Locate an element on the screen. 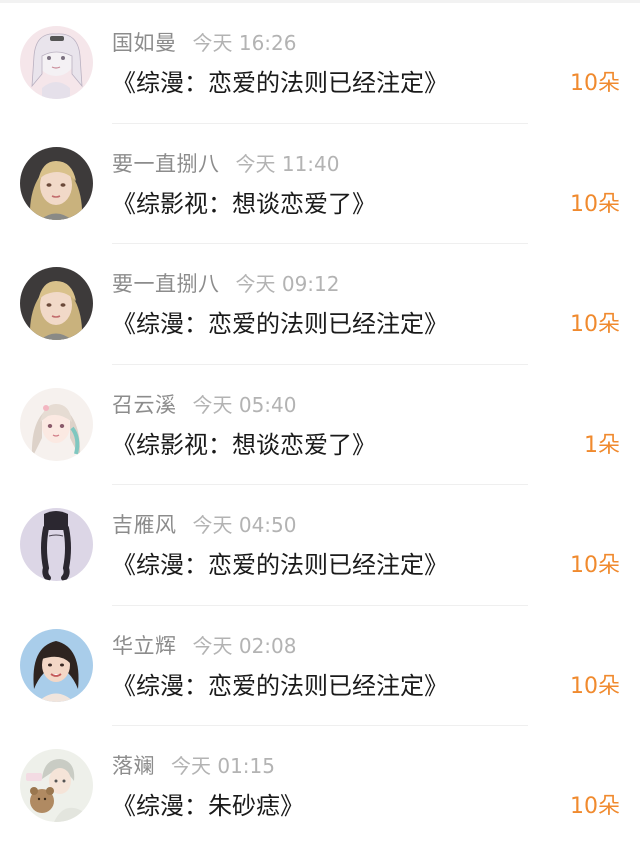  list-item: 要一直捌八 今天 11:40 《综影视：想谈恋爱了》 10朵 is located at coordinates (320, 184).